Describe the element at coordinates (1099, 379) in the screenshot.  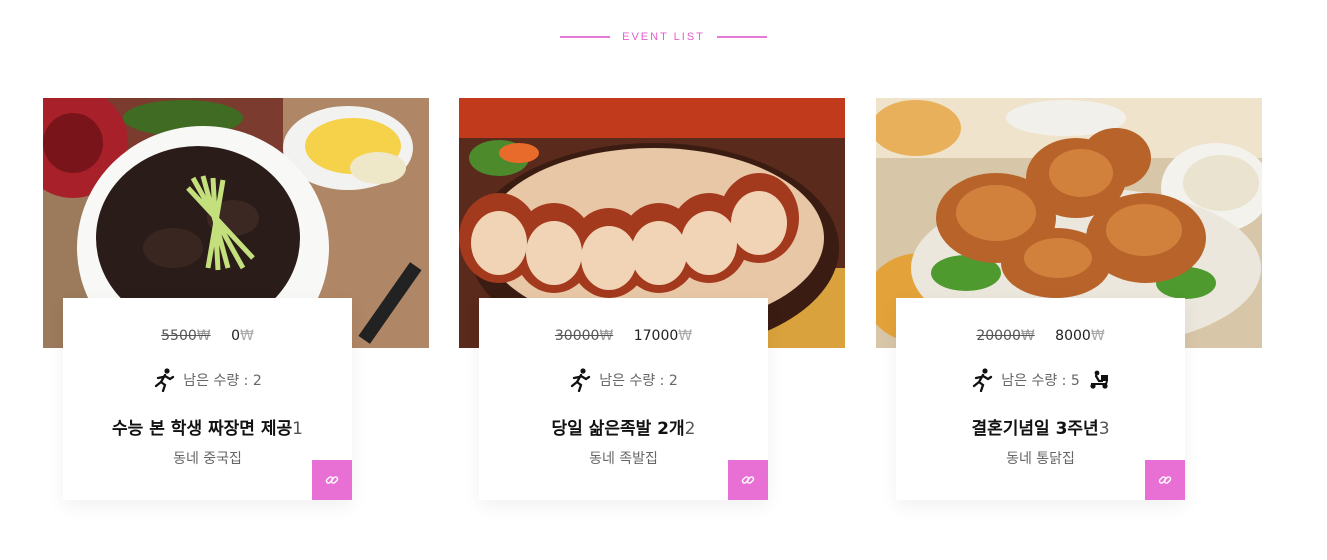
I see `delivery-scooter-icon` at that location.